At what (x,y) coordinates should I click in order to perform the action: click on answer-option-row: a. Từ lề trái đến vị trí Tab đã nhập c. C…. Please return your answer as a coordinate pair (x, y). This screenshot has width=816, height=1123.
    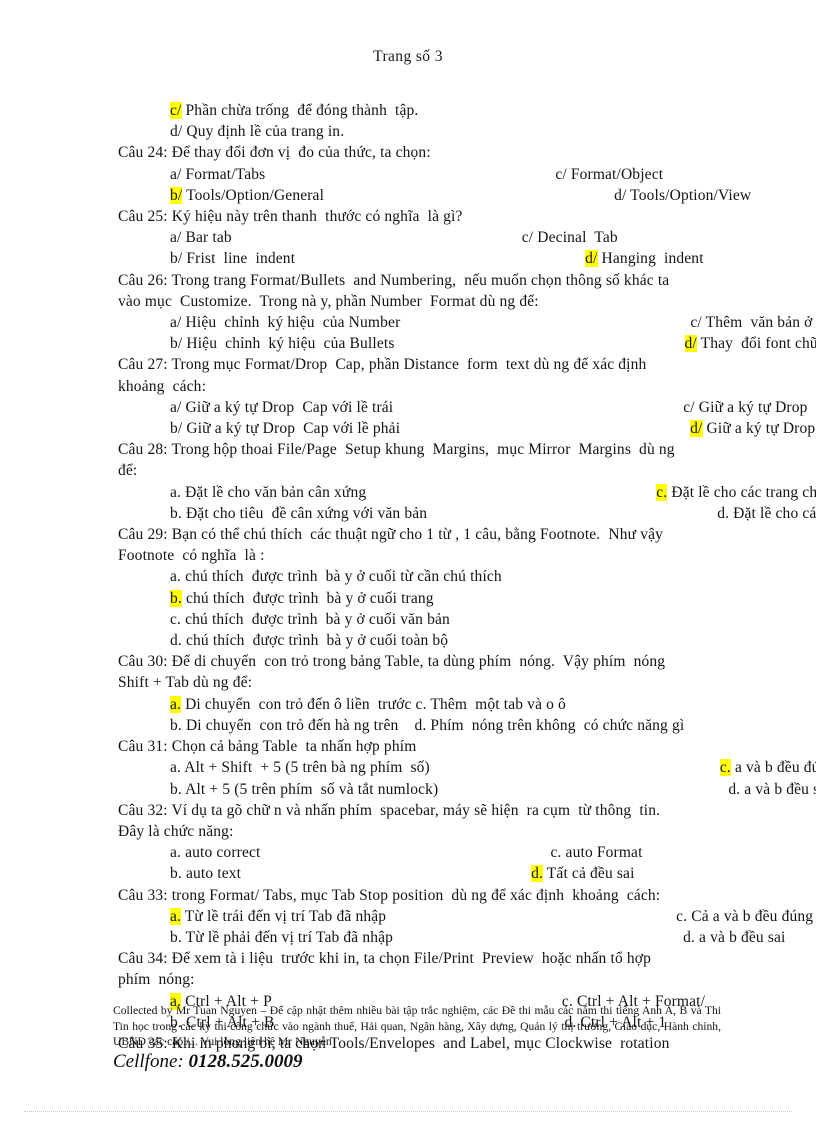
    Looking at the image, I should click on (465, 916).